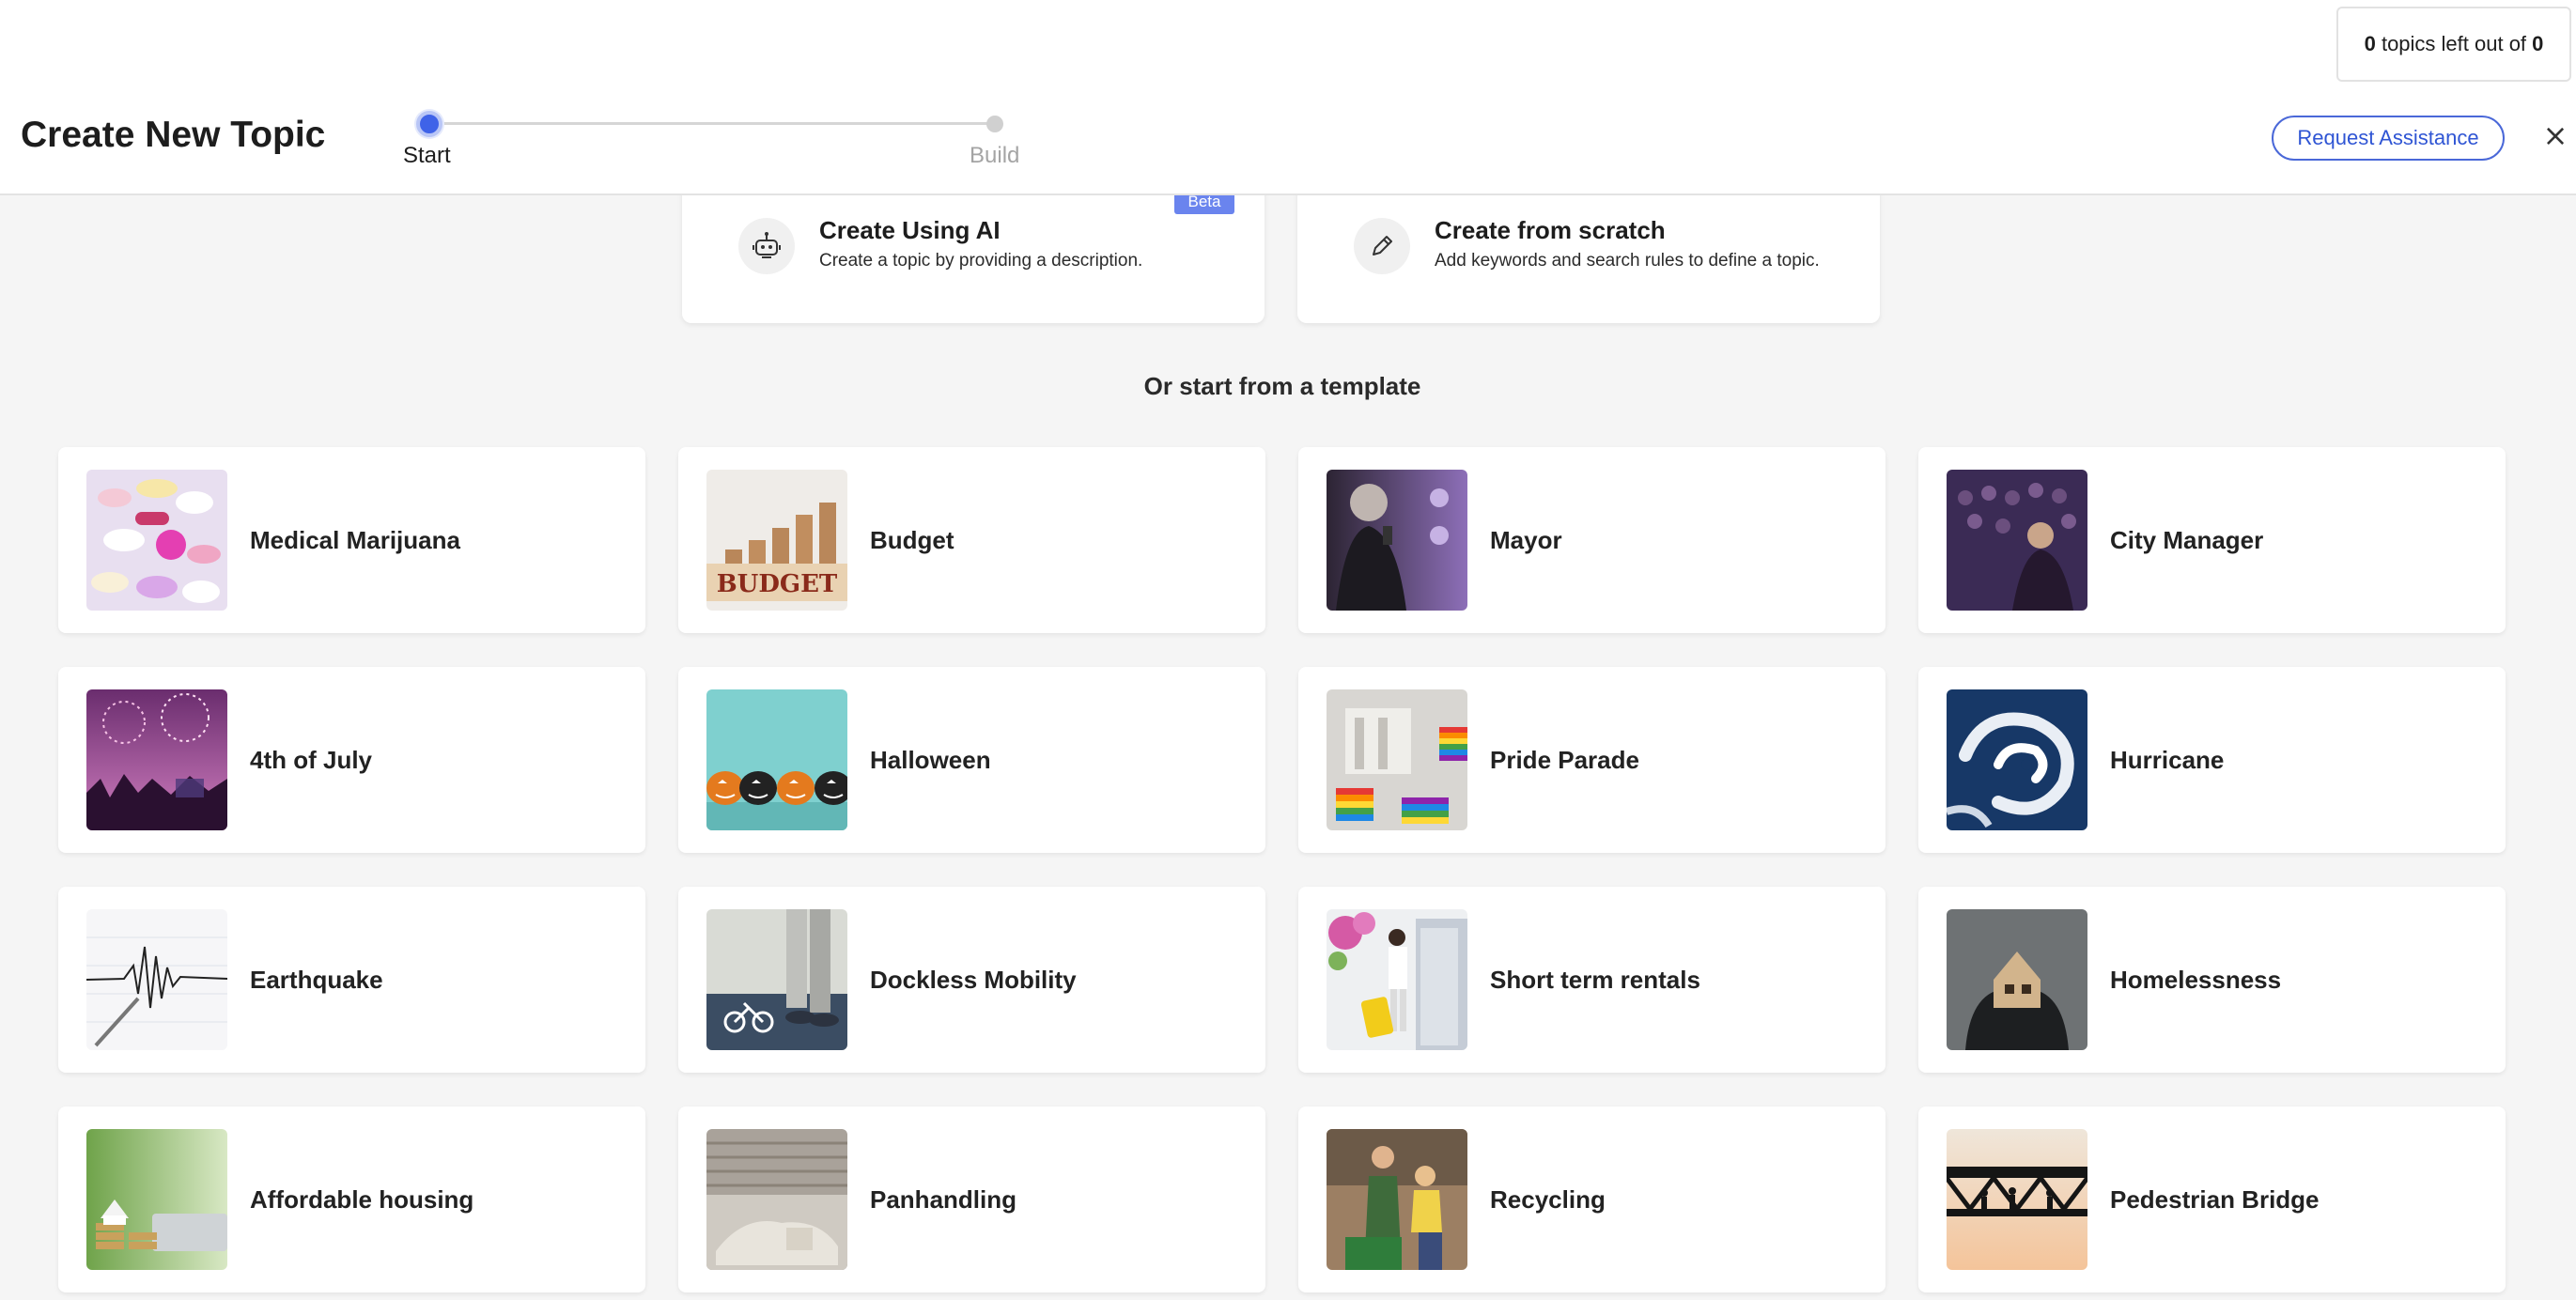 The width and height of the screenshot is (2576, 1300). I want to click on template-card-city-manager: City Manager, so click(2212, 540).